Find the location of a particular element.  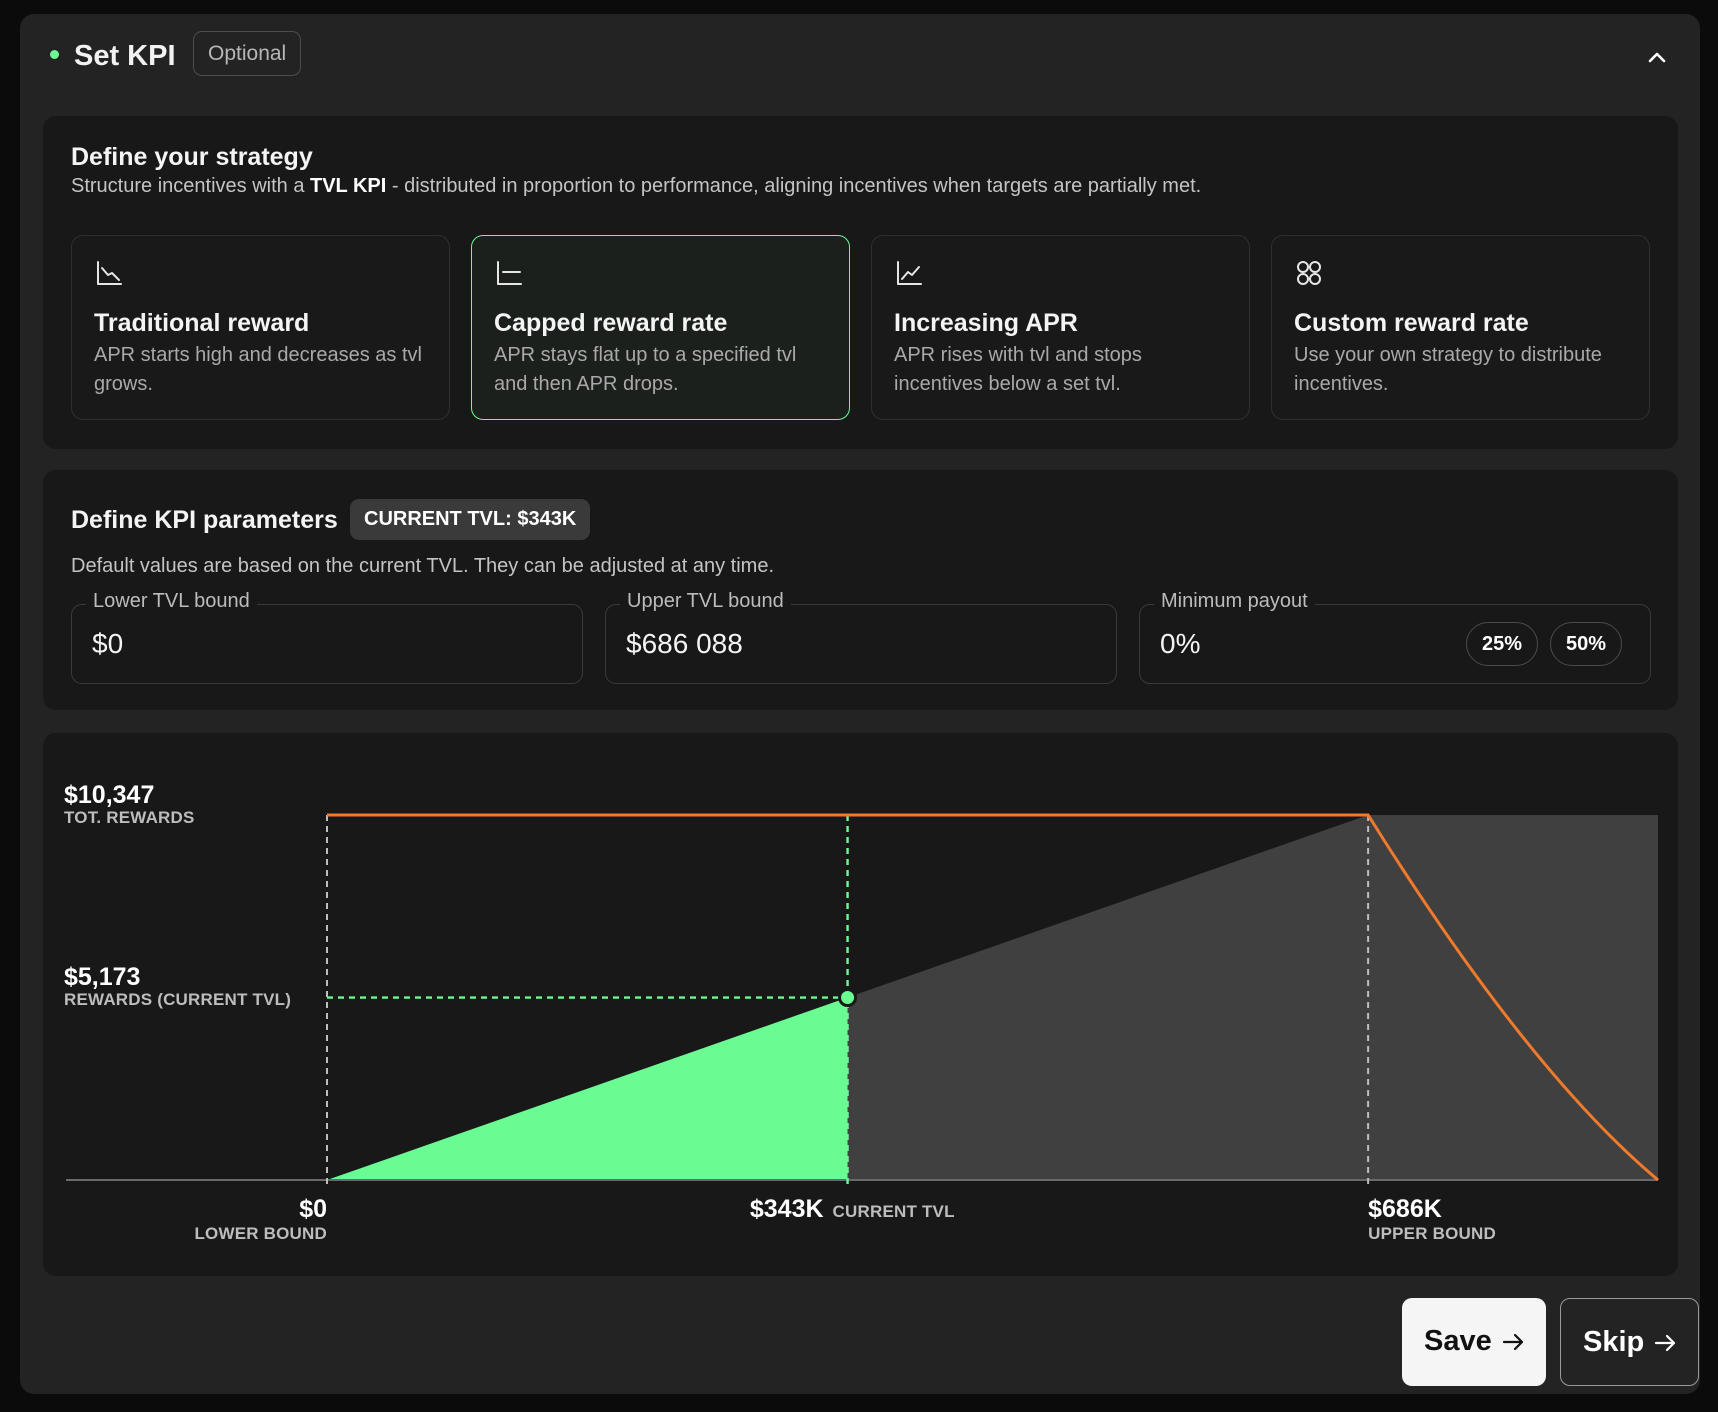

total-rewards-caption: TOT. REWARDS is located at coordinates (129, 817).